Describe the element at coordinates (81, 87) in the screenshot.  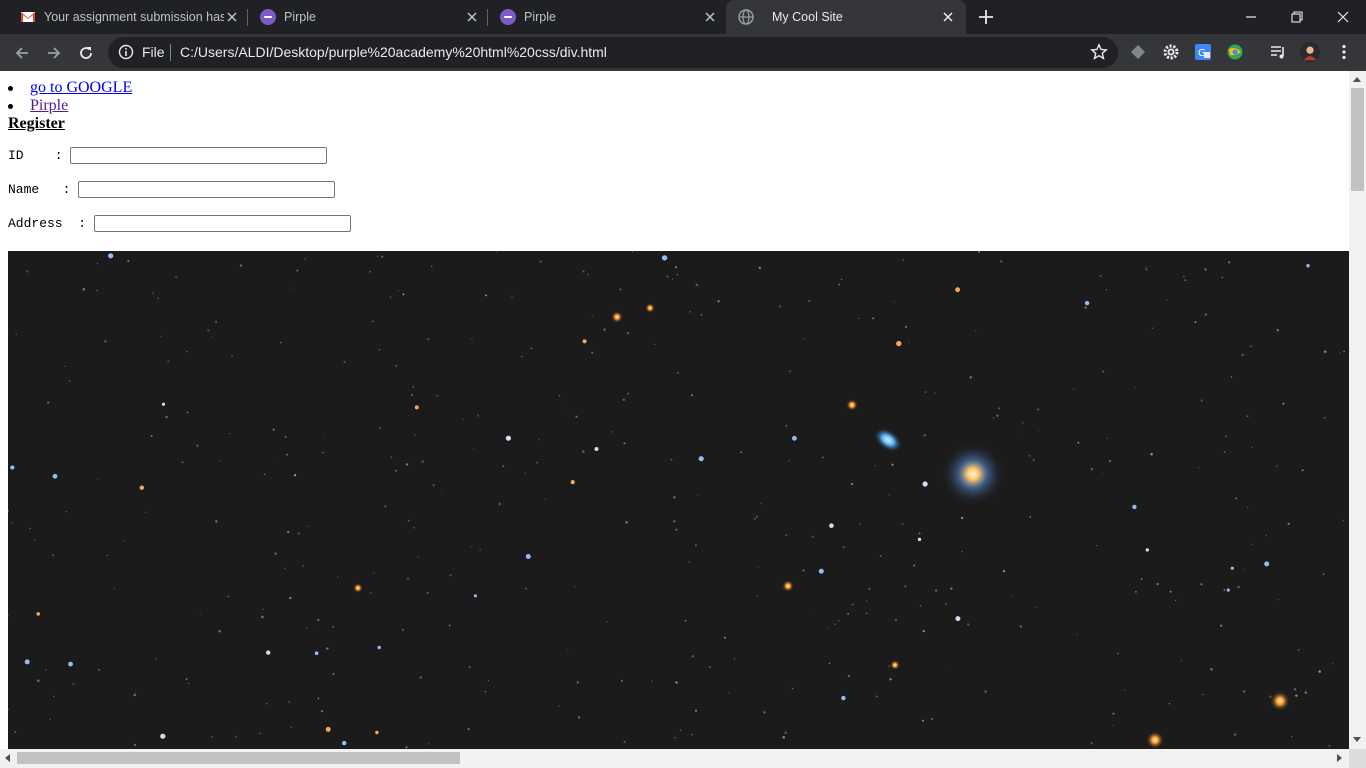
I see `google-link: go to GOOGLE` at that location.